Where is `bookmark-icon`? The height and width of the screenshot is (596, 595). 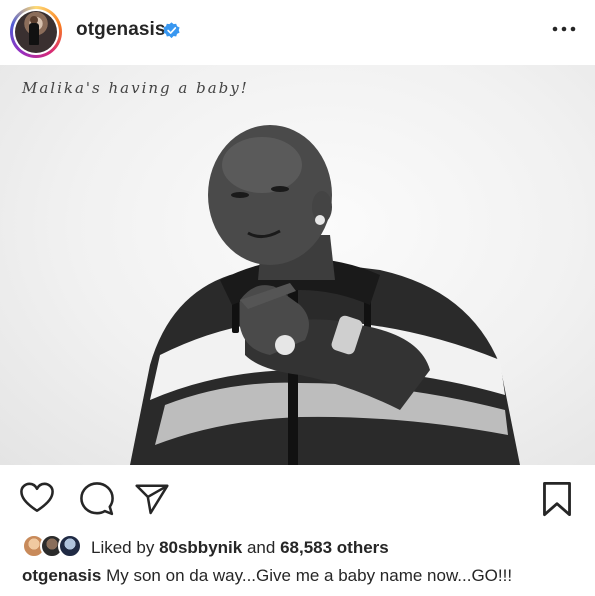
bookmark-icon is located at coordinates (557, 499).